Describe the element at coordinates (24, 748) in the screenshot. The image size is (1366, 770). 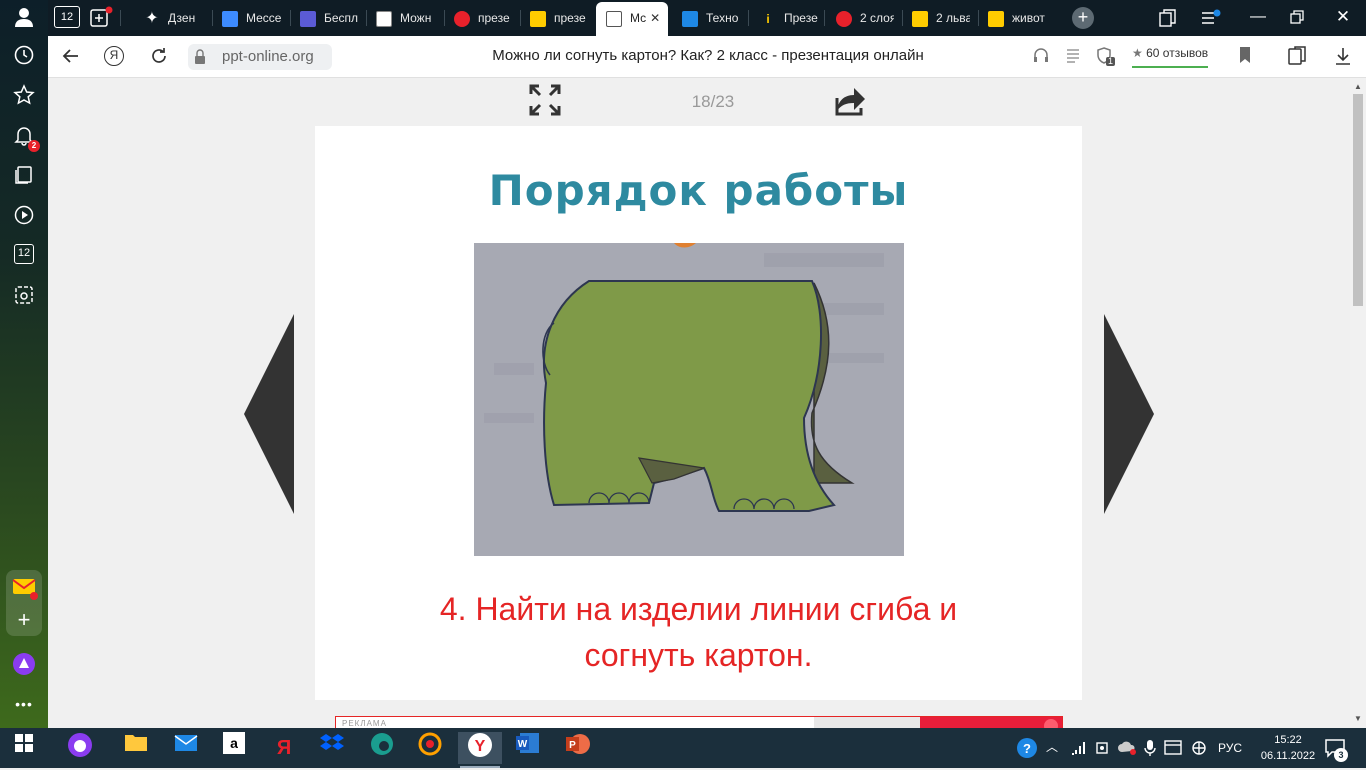
I see `windows-start-icon` at that location.